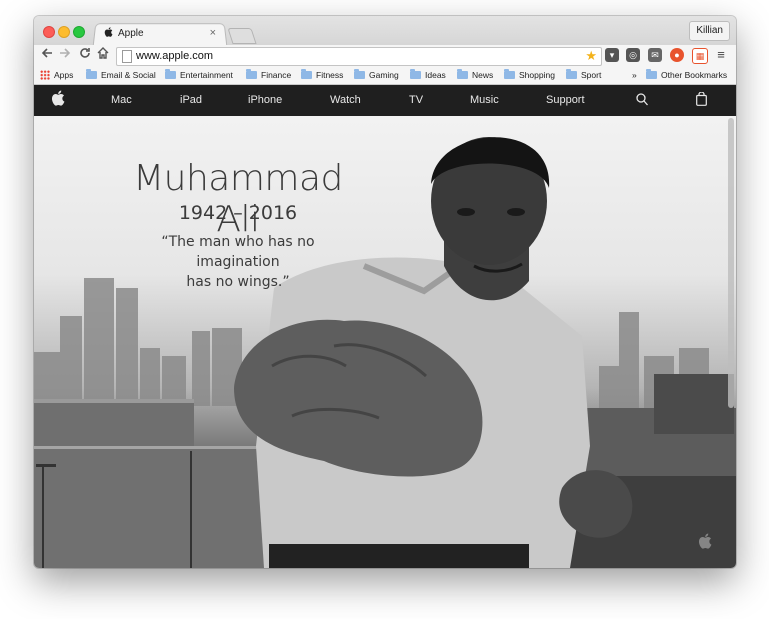  I want to click on bookmark-star-icon: ★, so click(591, 56).